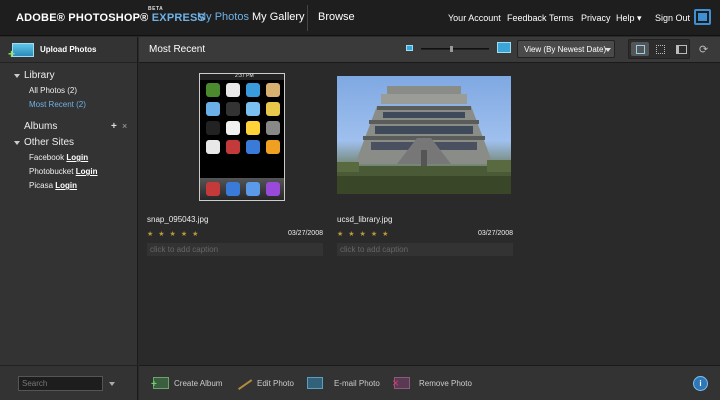  Describe the element at coordinates (156, 9) in the screenshot. I see `beta-badge: BETA` at that location.